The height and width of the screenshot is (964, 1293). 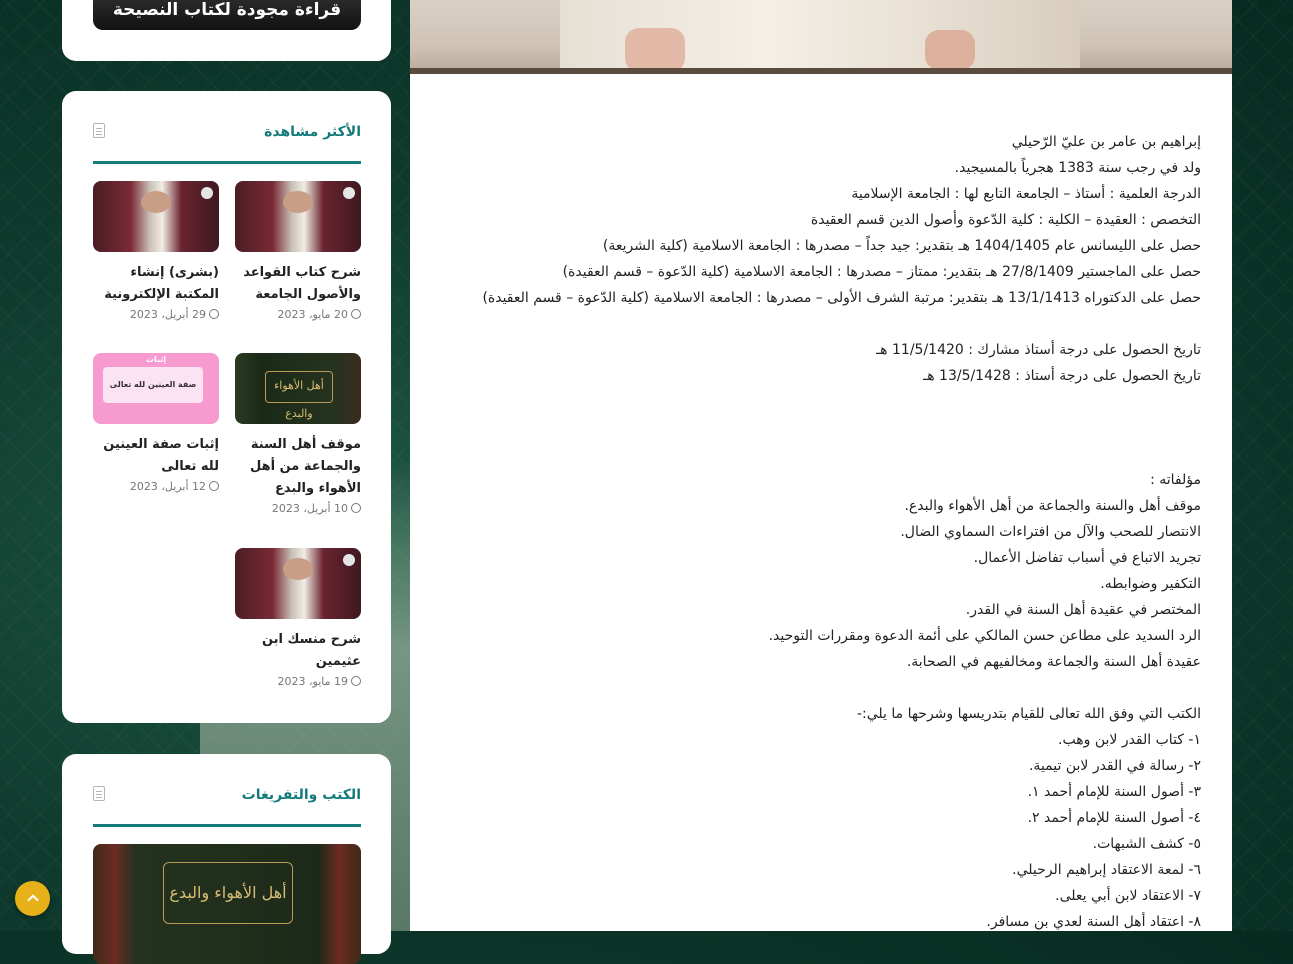 I want to click on widget-header: الكتب والتفريغات, so click(x=227, y=805).